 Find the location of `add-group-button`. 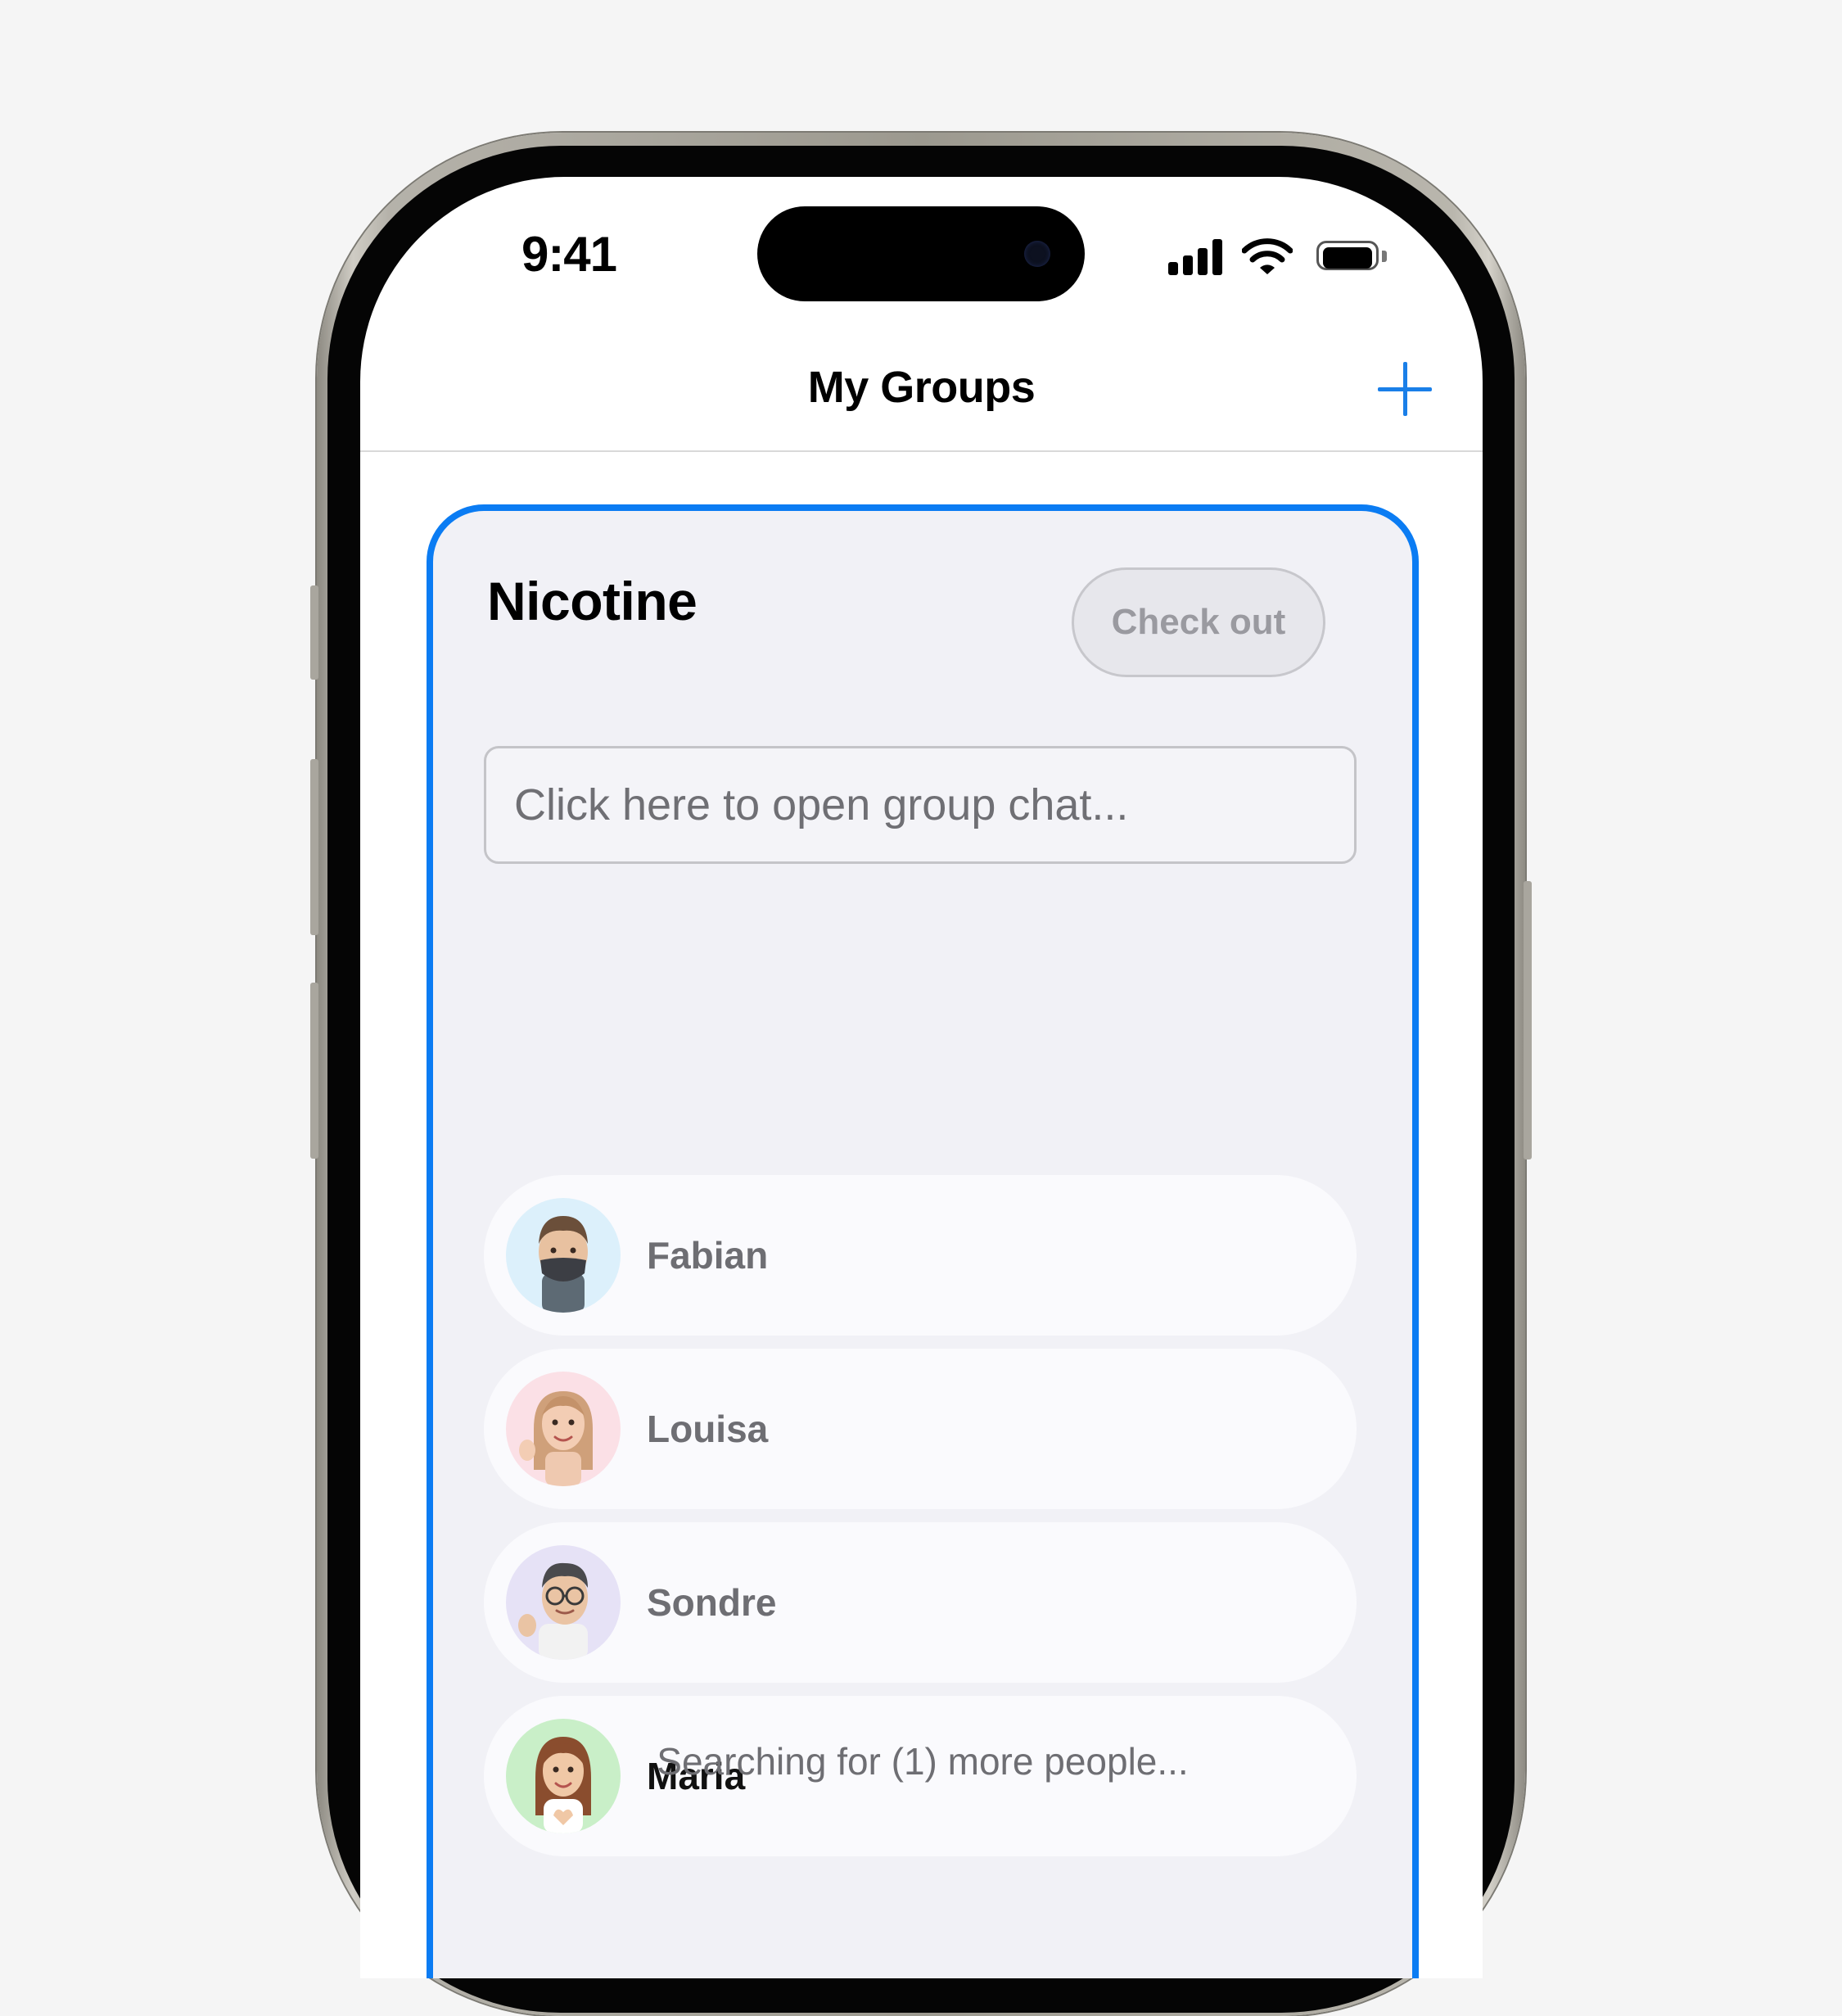

add-group-button is located at coordinates (1405, 389).